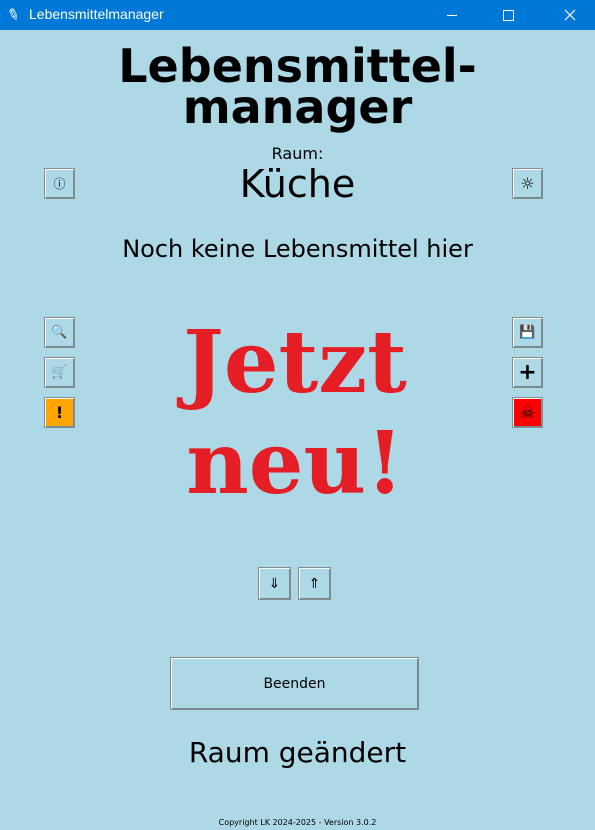 This screenshot has width=595, height=830. I want to click on window-title: Lebensmittelmanager, so click(96, 14).